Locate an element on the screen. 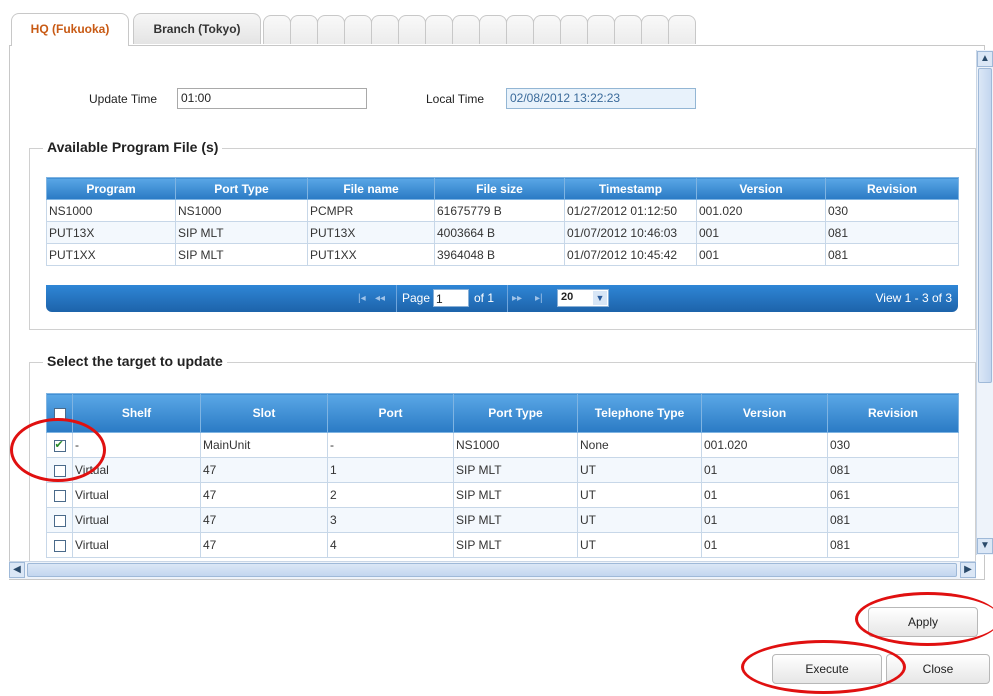 This screenshot has height=696, width=993. cell: 030 is located at coordinates (892, 210).